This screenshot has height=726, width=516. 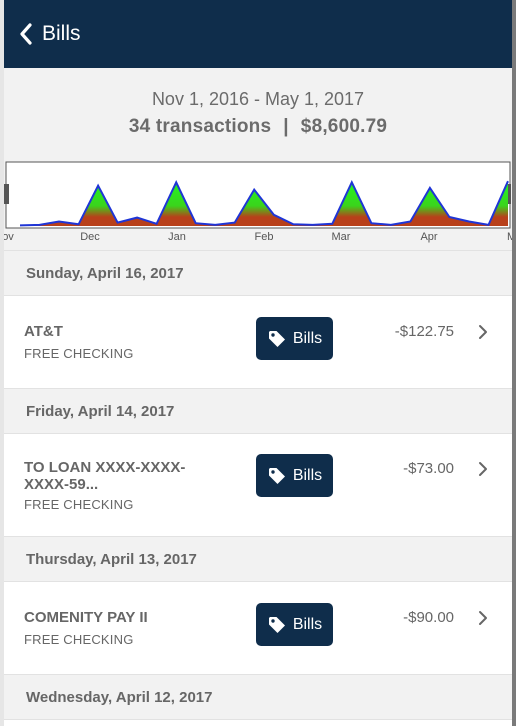 I want to click on x-tick-label: Feb, so click(x=264, y=237).